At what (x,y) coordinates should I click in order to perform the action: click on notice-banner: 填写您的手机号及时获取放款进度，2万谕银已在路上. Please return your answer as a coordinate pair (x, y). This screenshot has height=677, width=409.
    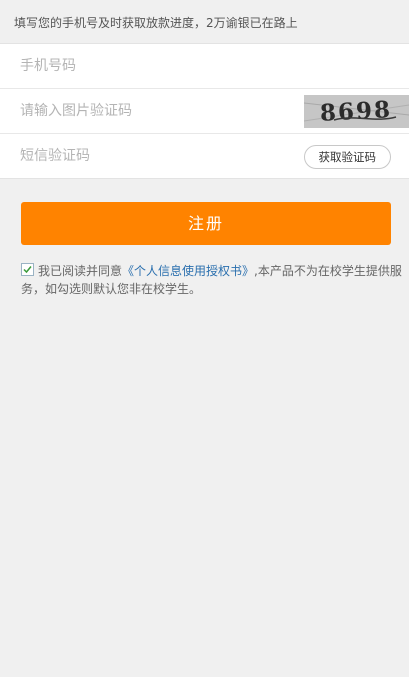
    Looking at the image, I should click on (204, 21).